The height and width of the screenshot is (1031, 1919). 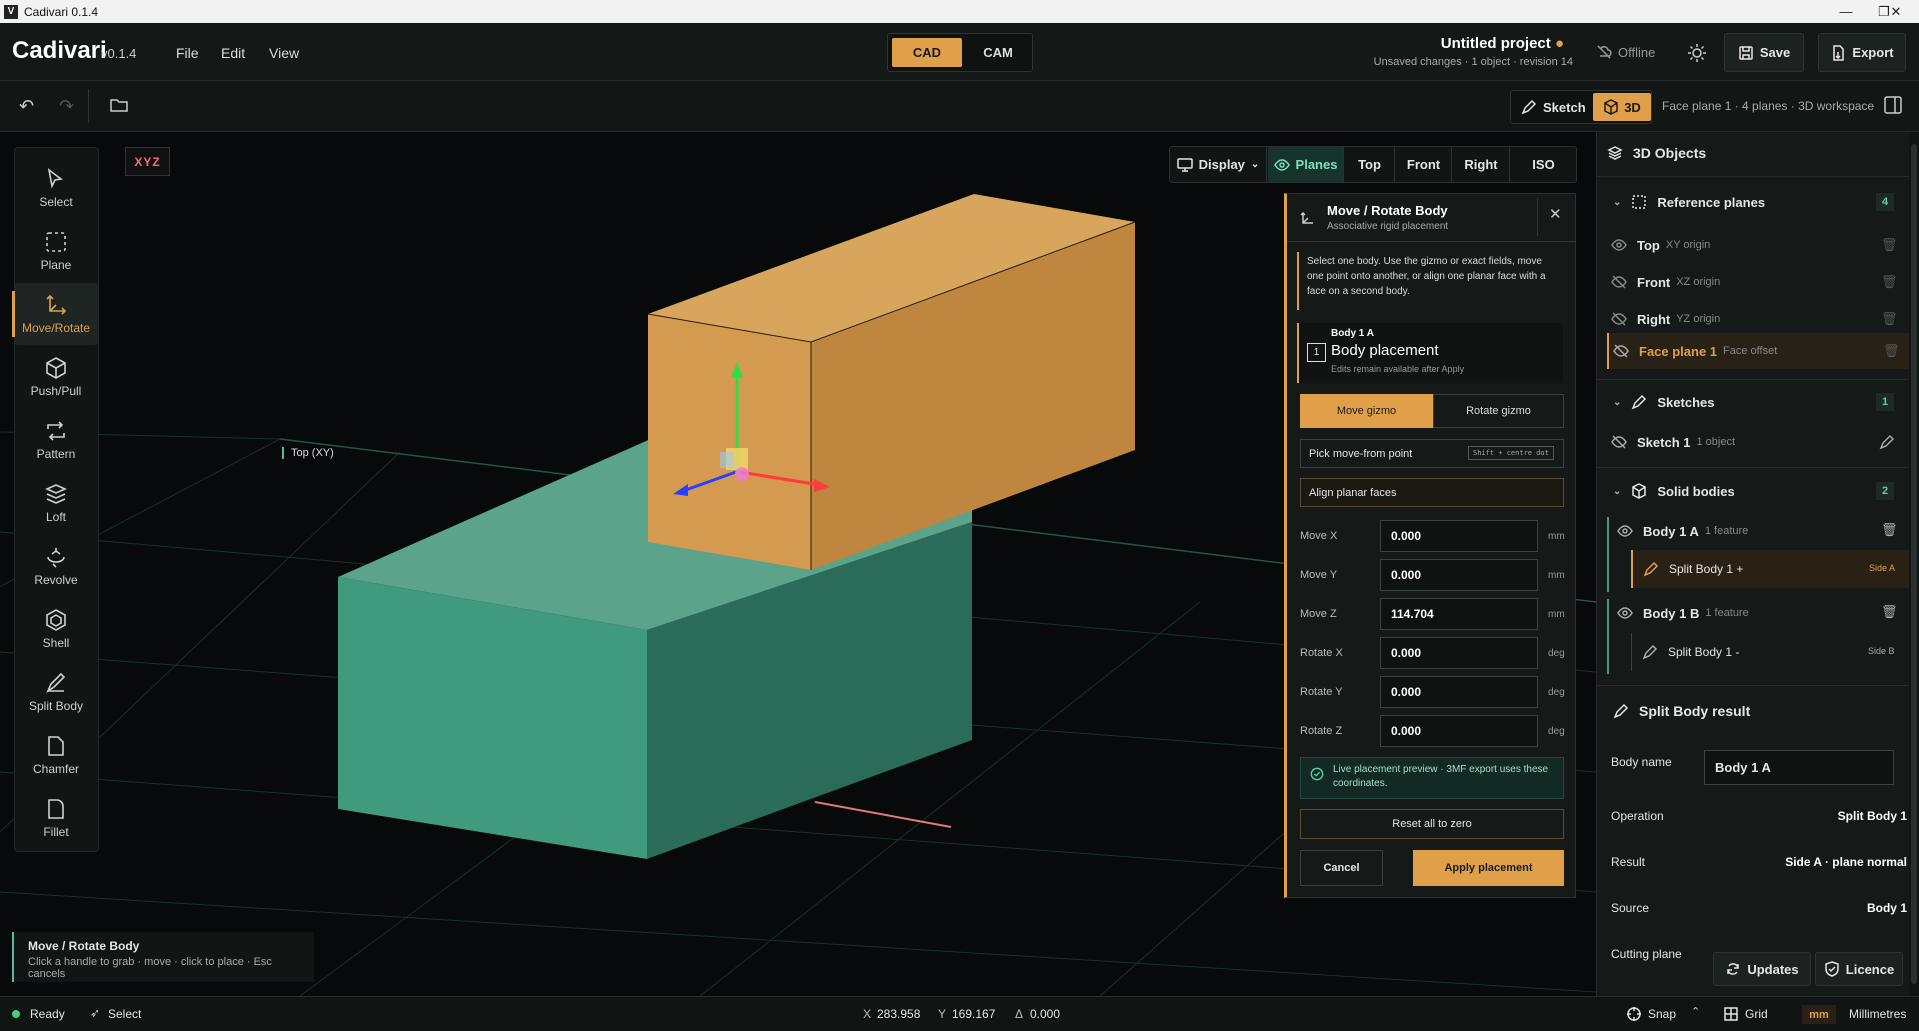 I want to click on open-folder-icon, so click(x=119, y=106).